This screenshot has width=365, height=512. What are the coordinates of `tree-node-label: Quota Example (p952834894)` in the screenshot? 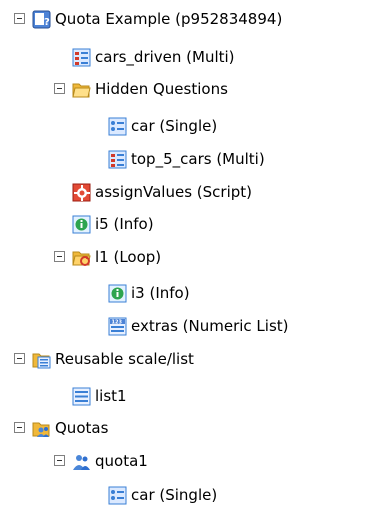 It's located at (169, 19).